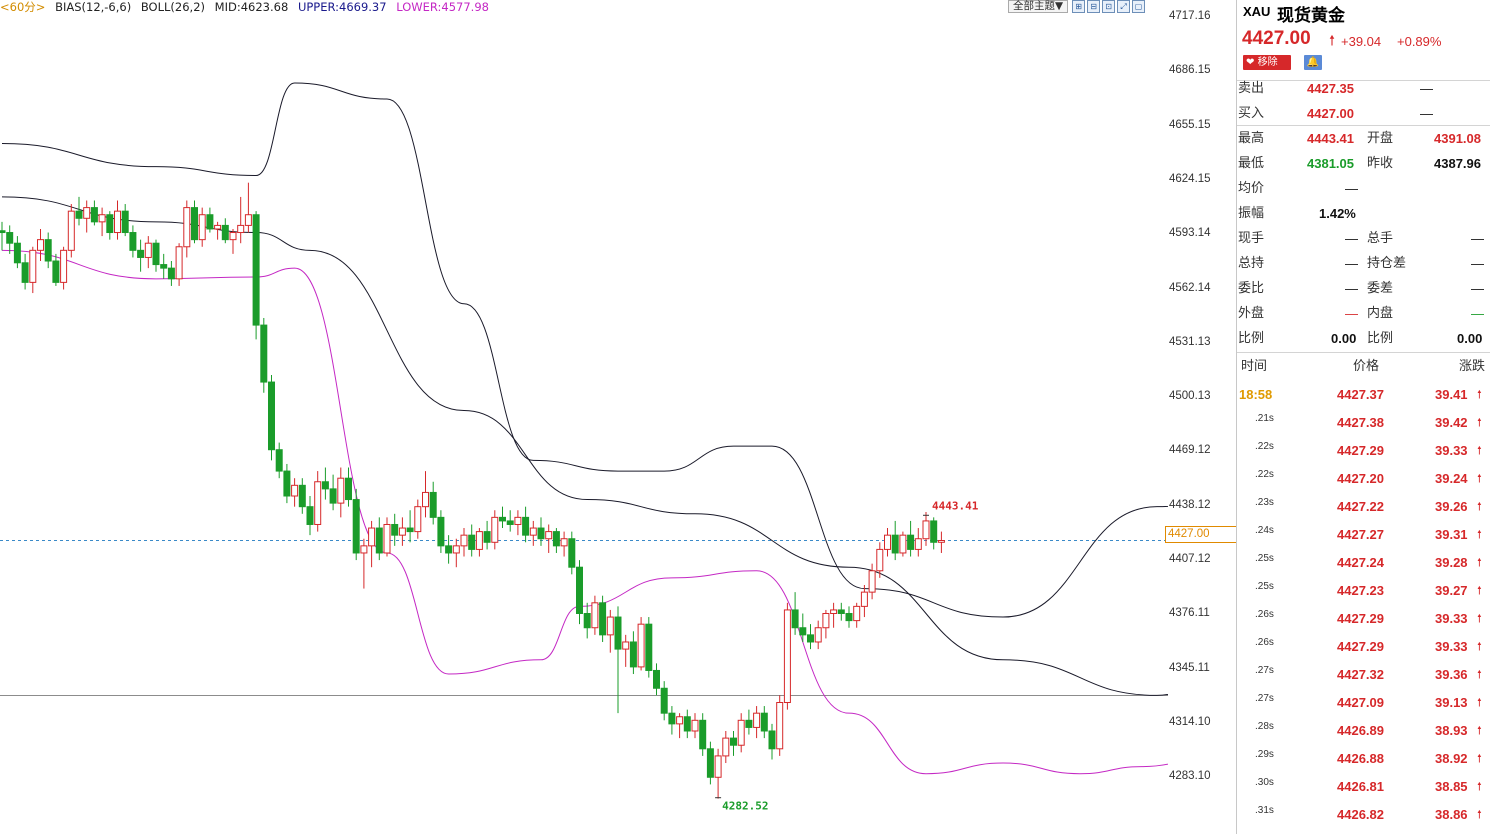 This screenshot has height=834, width=1490. I want to click on tick-row: .24s 4427.27 39.31 🠕, so click(1363, 535).